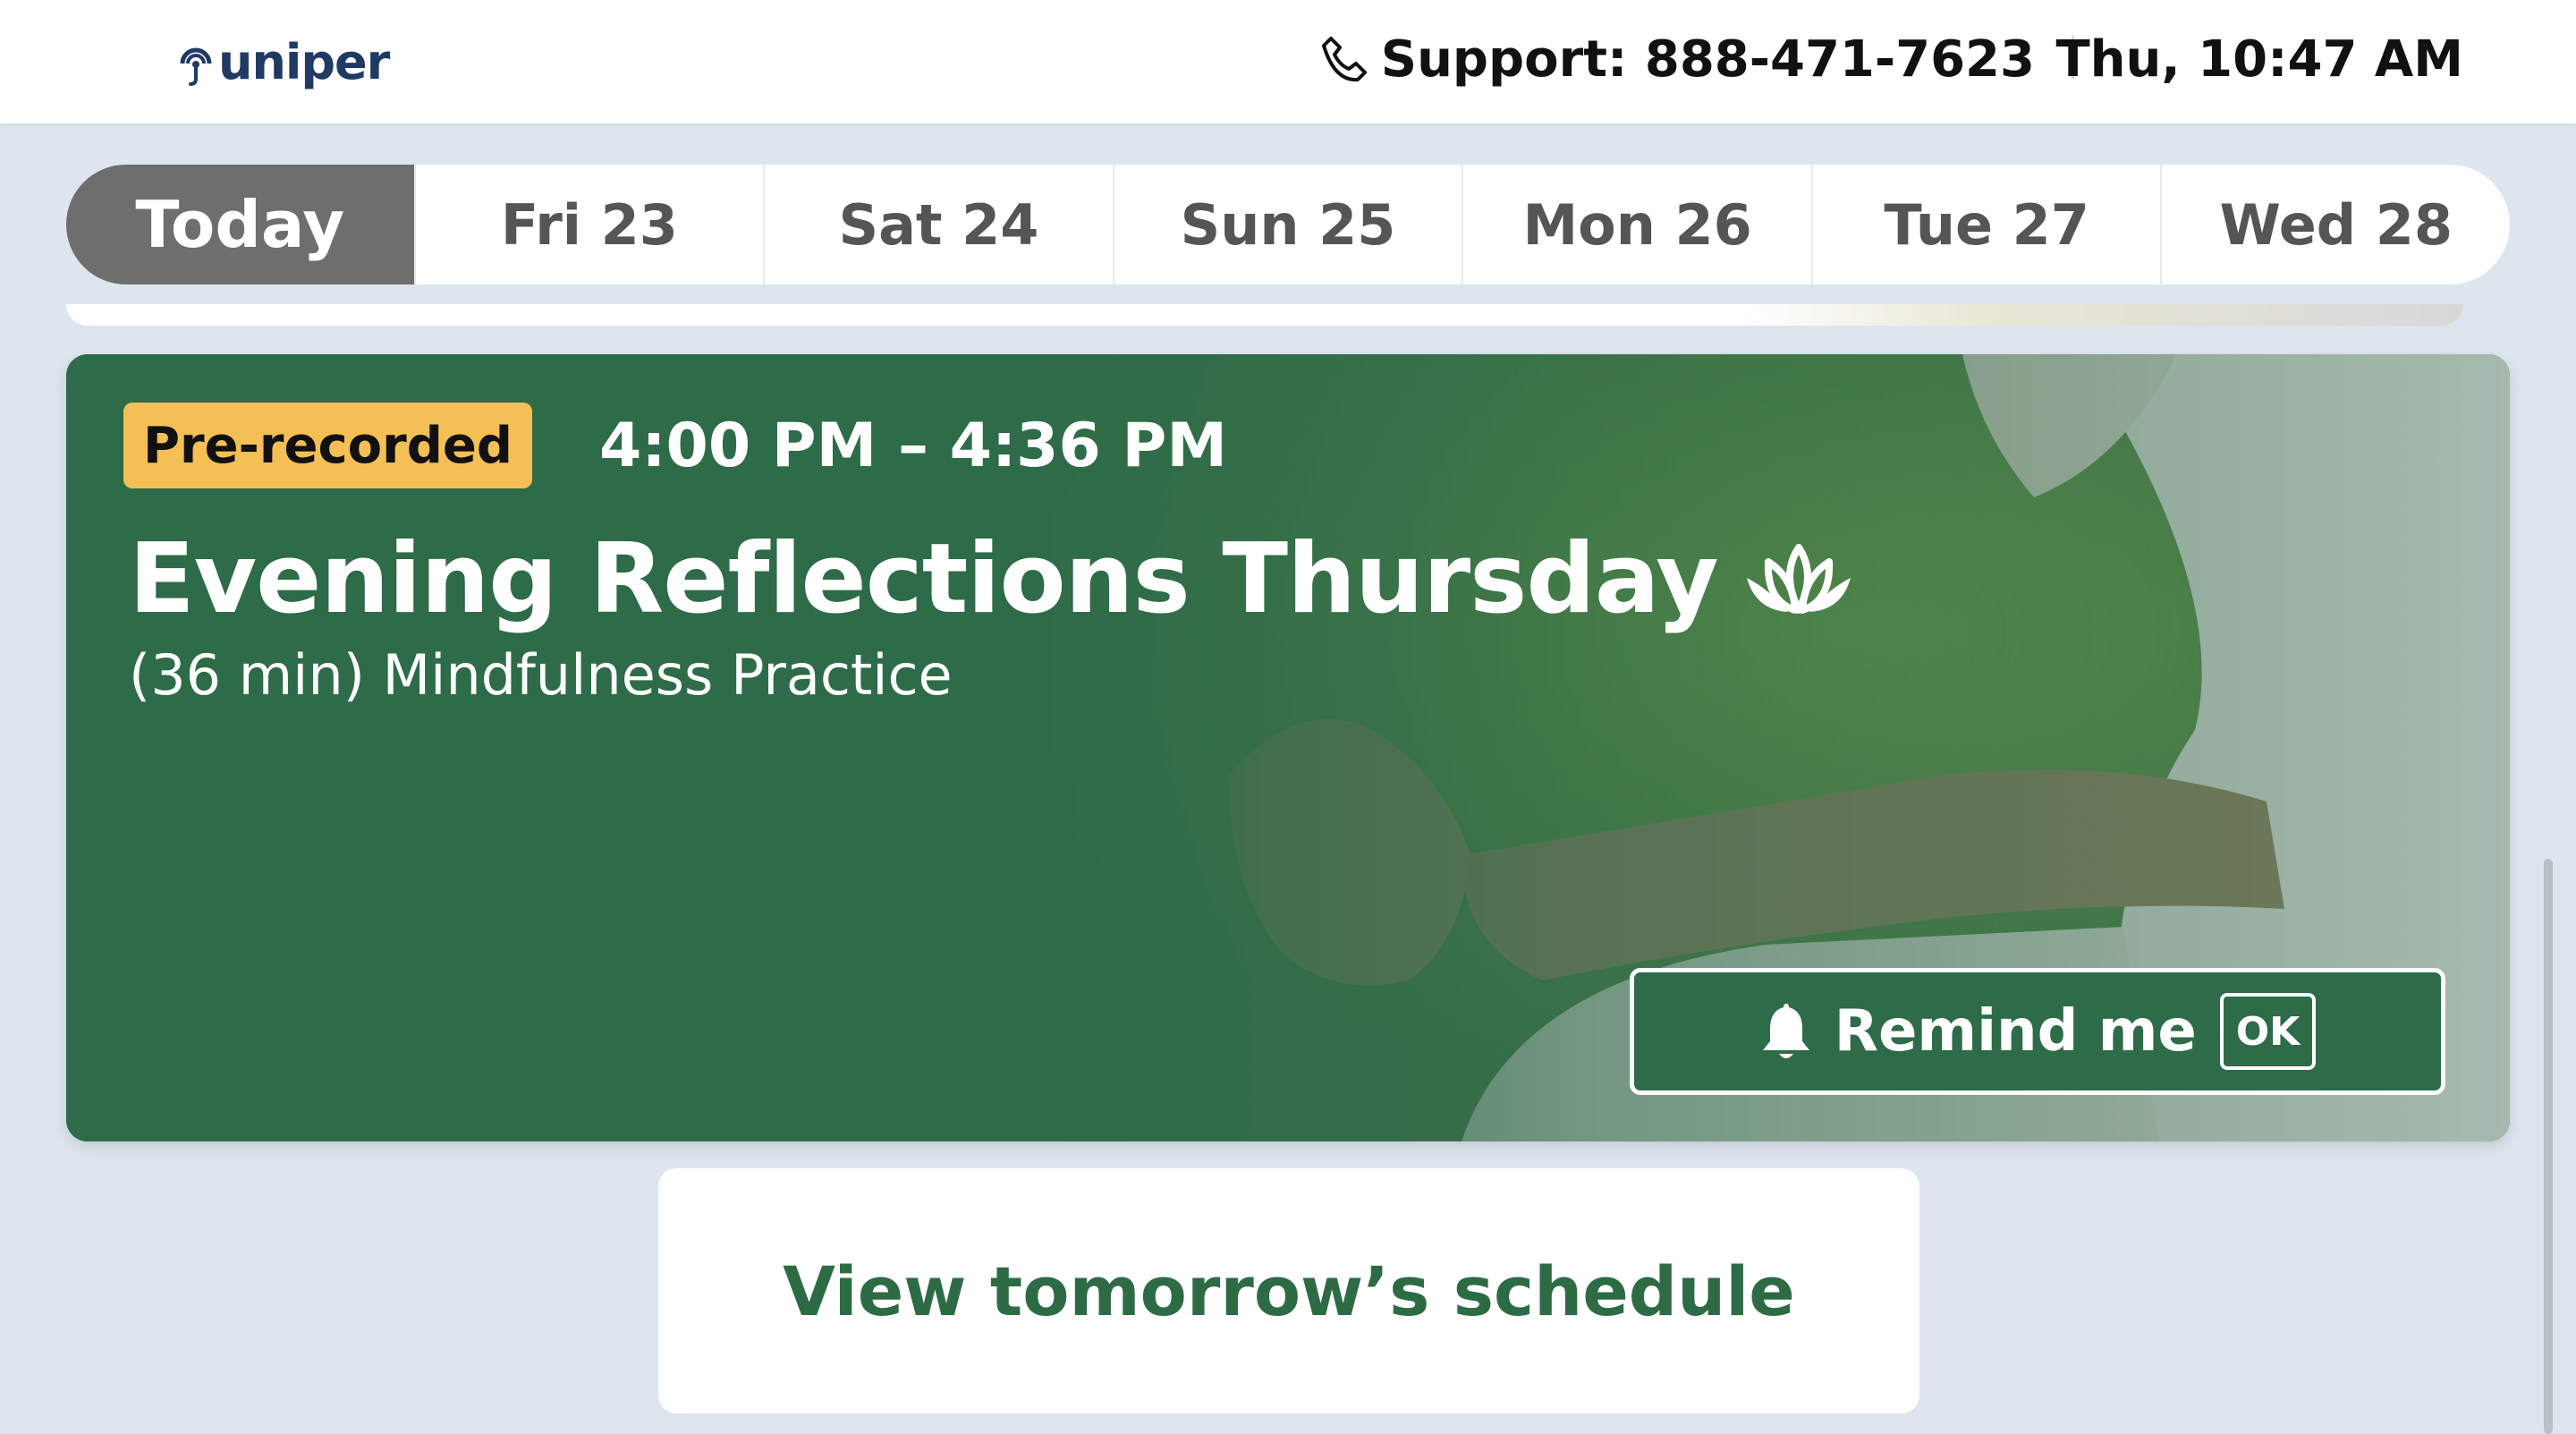  Describe the element at coordinates (924, 578) in the screenshot. I see `session-title: Evening Reflections Thursday` at that location.